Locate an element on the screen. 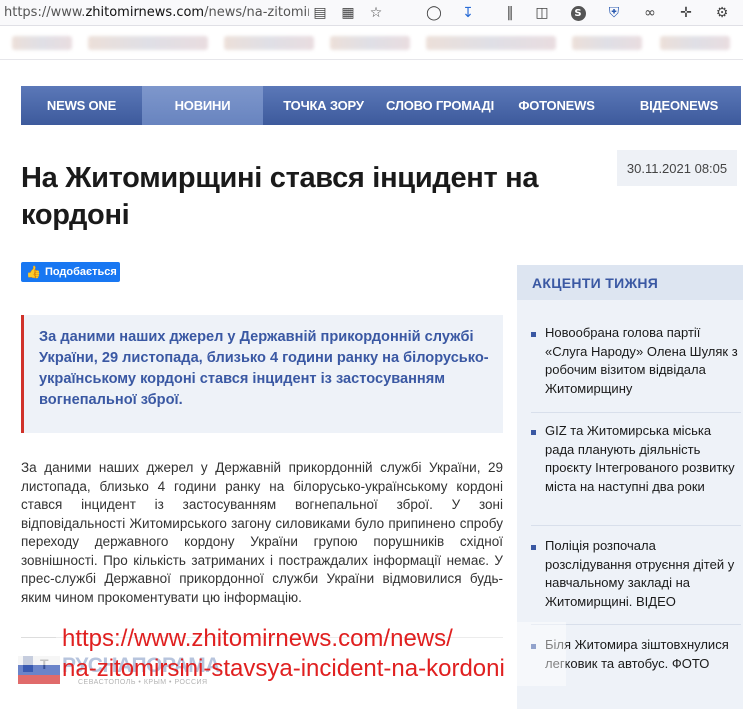  thumbs-up-icon: 👍 is located at coordinates (33, 272).